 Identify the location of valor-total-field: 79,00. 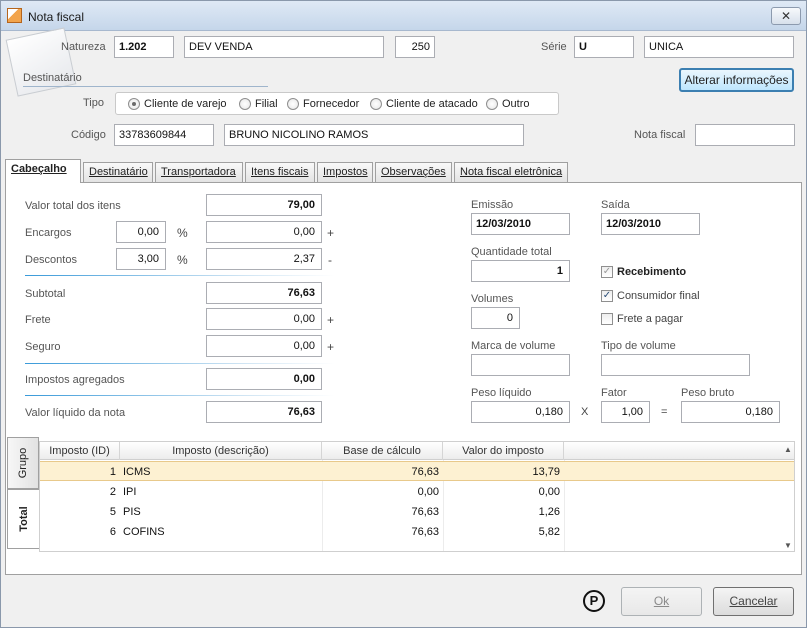
(264, 205).